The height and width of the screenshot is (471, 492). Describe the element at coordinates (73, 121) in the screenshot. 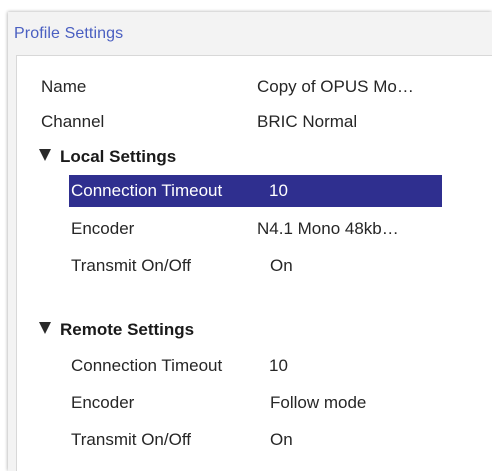

I see `channel-label: Channel` at that location.